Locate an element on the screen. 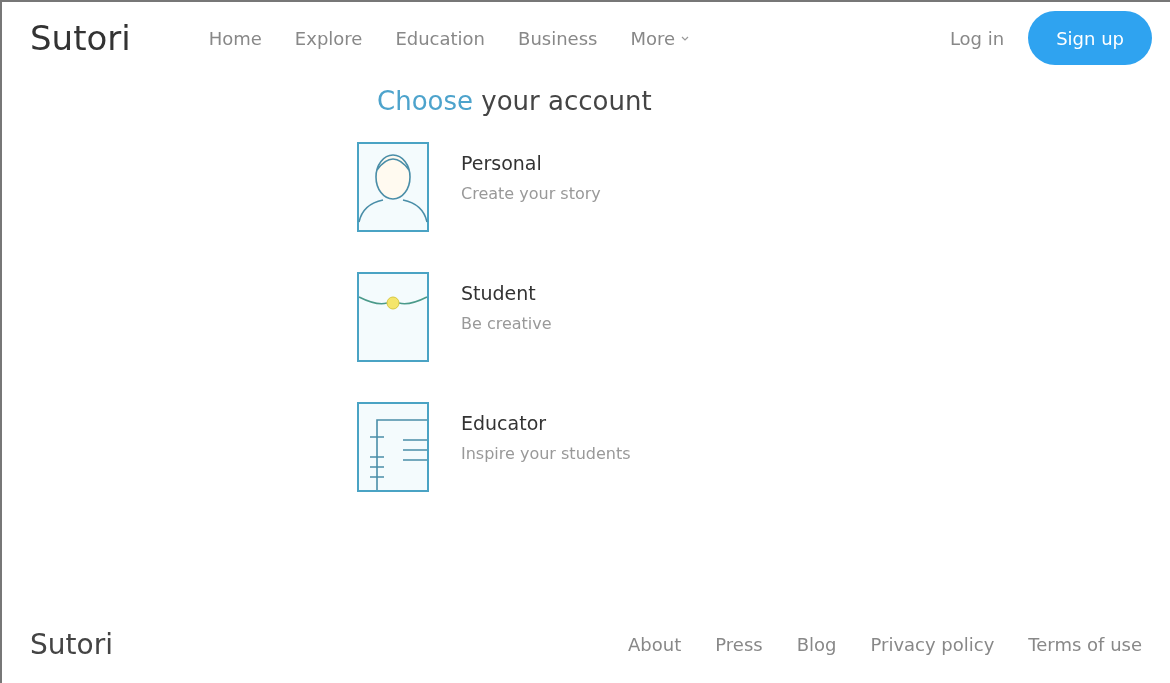 Image resolution: width=1170 pixels, height=683 pixels. account-description: Inspire your students is located at coordinates (546, 453).